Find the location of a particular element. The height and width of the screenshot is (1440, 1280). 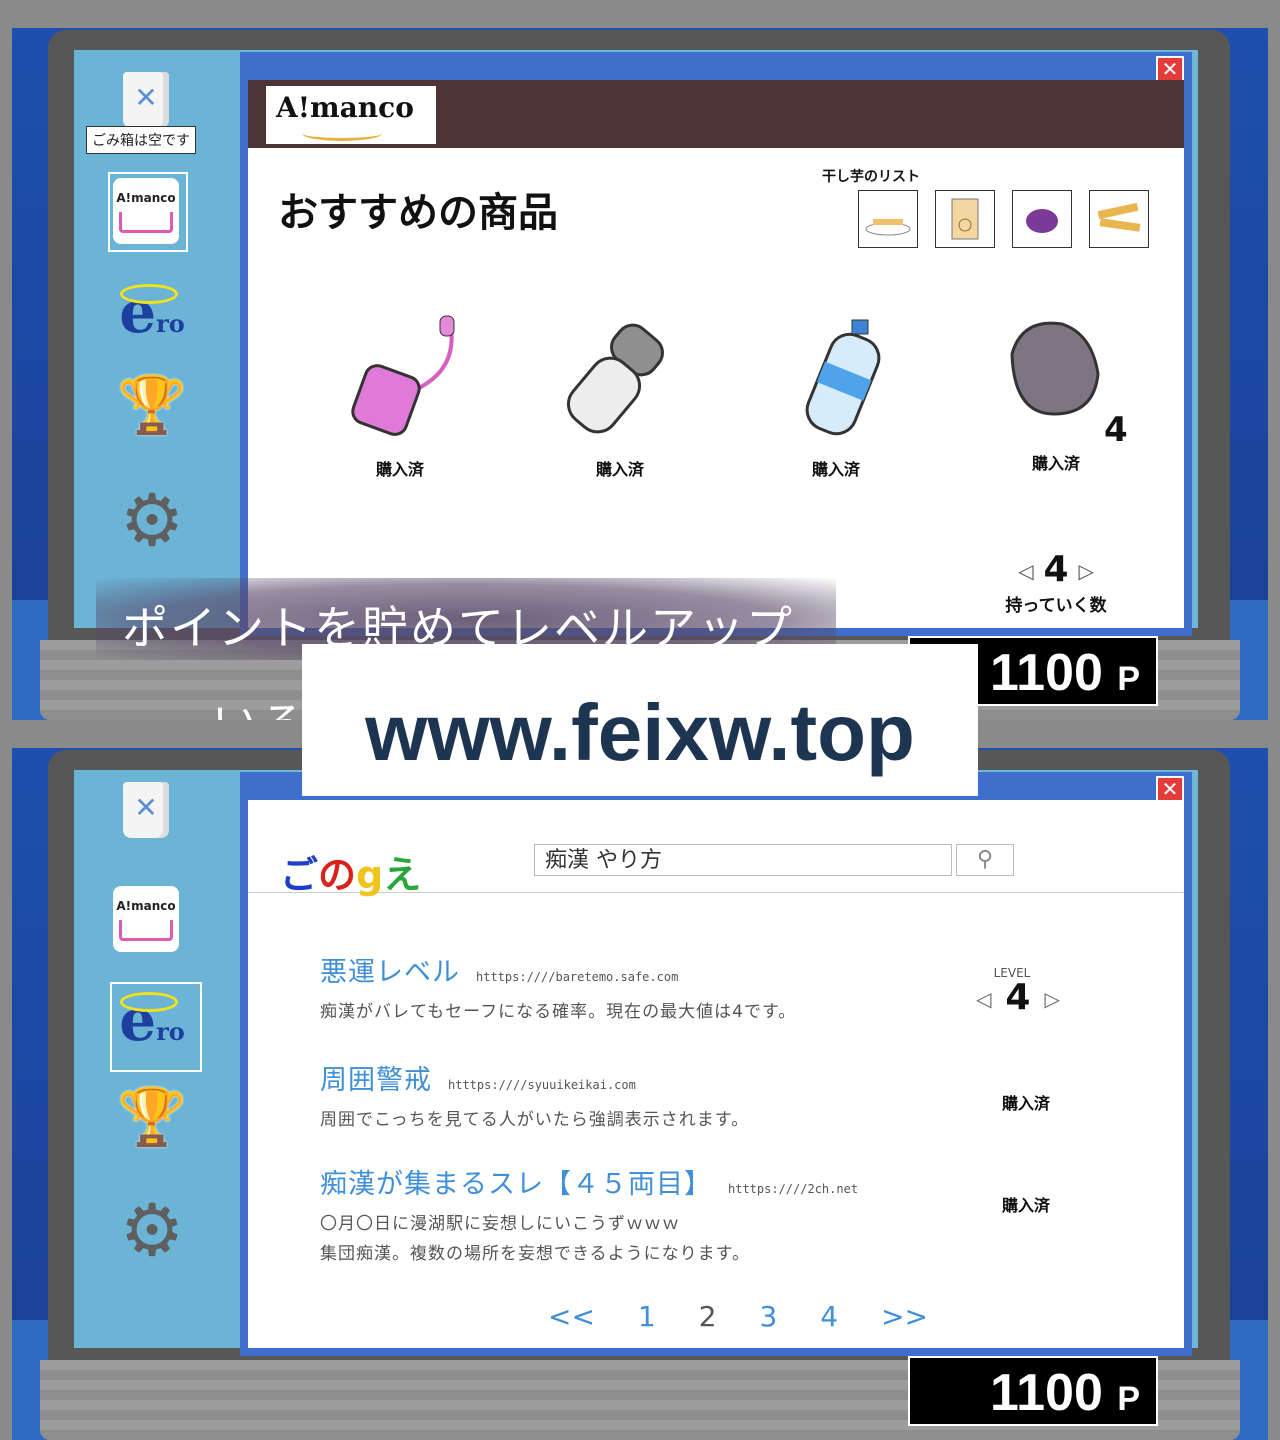

result-url: htttps:////2ch.net is located at coordinates (793, 1189).